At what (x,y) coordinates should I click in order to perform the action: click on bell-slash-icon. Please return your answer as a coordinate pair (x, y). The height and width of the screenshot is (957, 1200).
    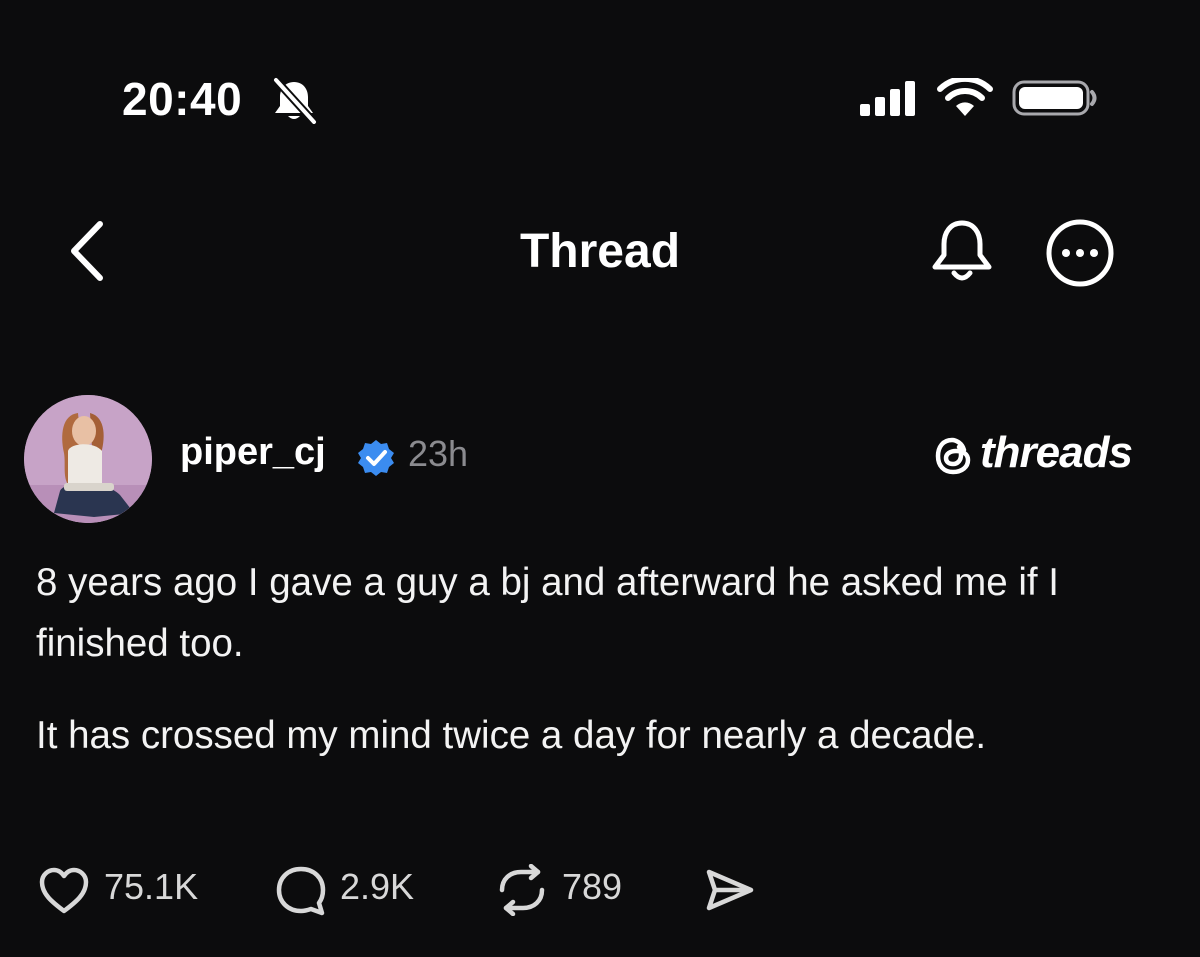
    Looking at the image, I should click on (295, 100).